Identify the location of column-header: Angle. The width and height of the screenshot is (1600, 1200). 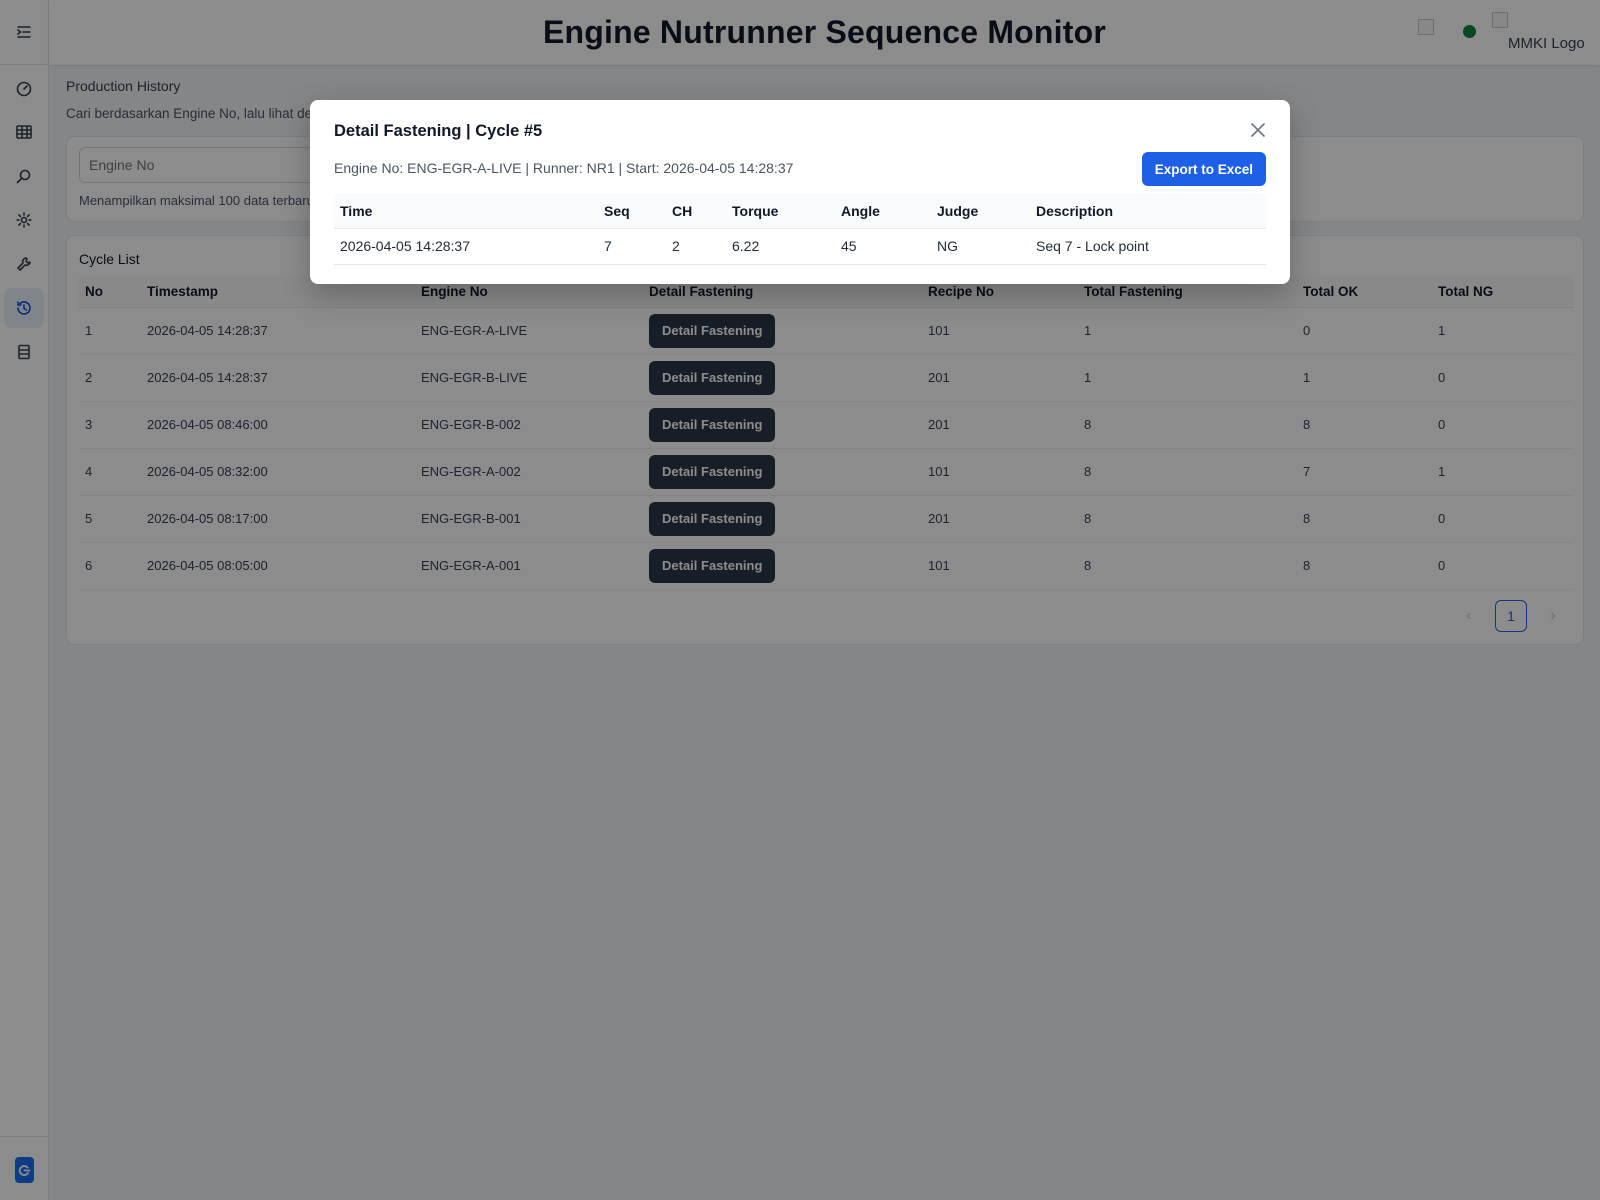
(883, 211).